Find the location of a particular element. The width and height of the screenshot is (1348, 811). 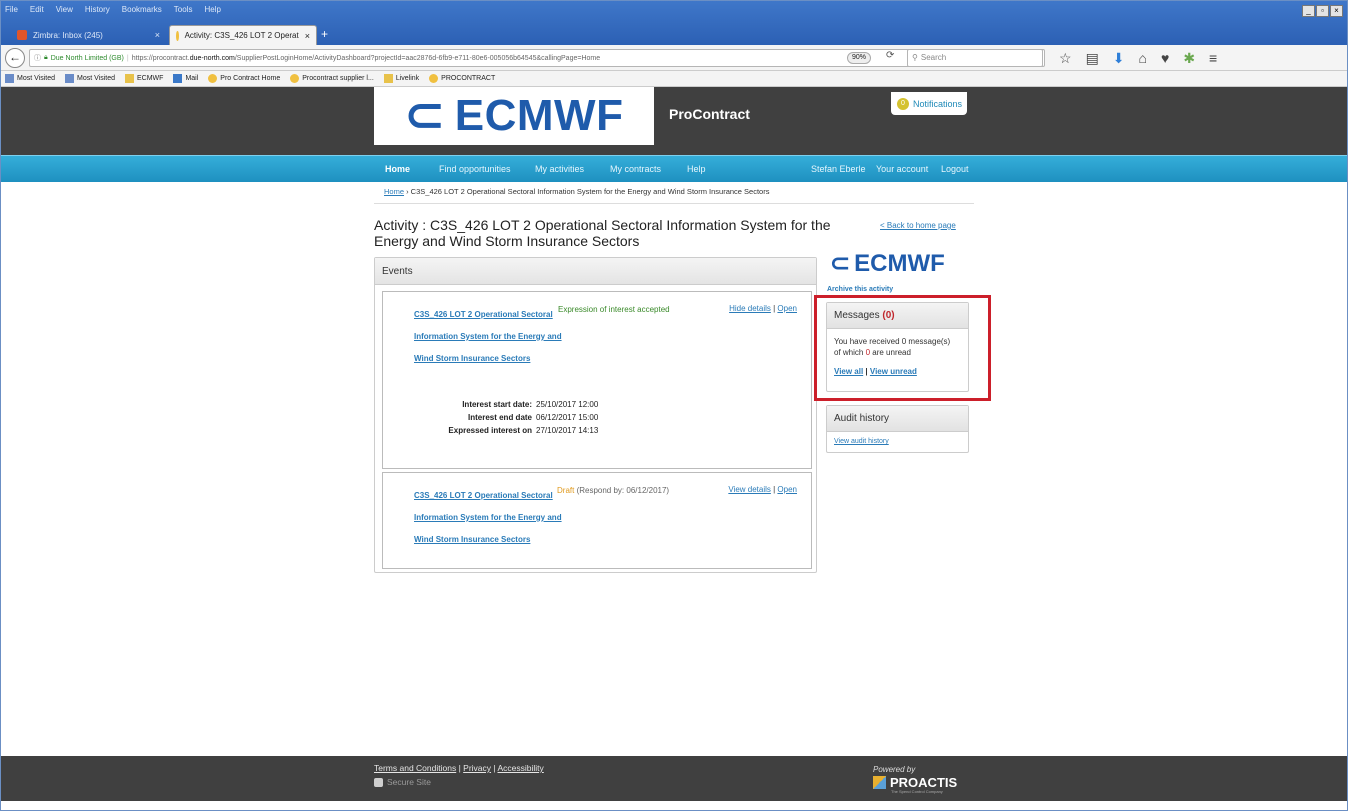

search-input: ⚲ Search is located at coordinates (975, 58).